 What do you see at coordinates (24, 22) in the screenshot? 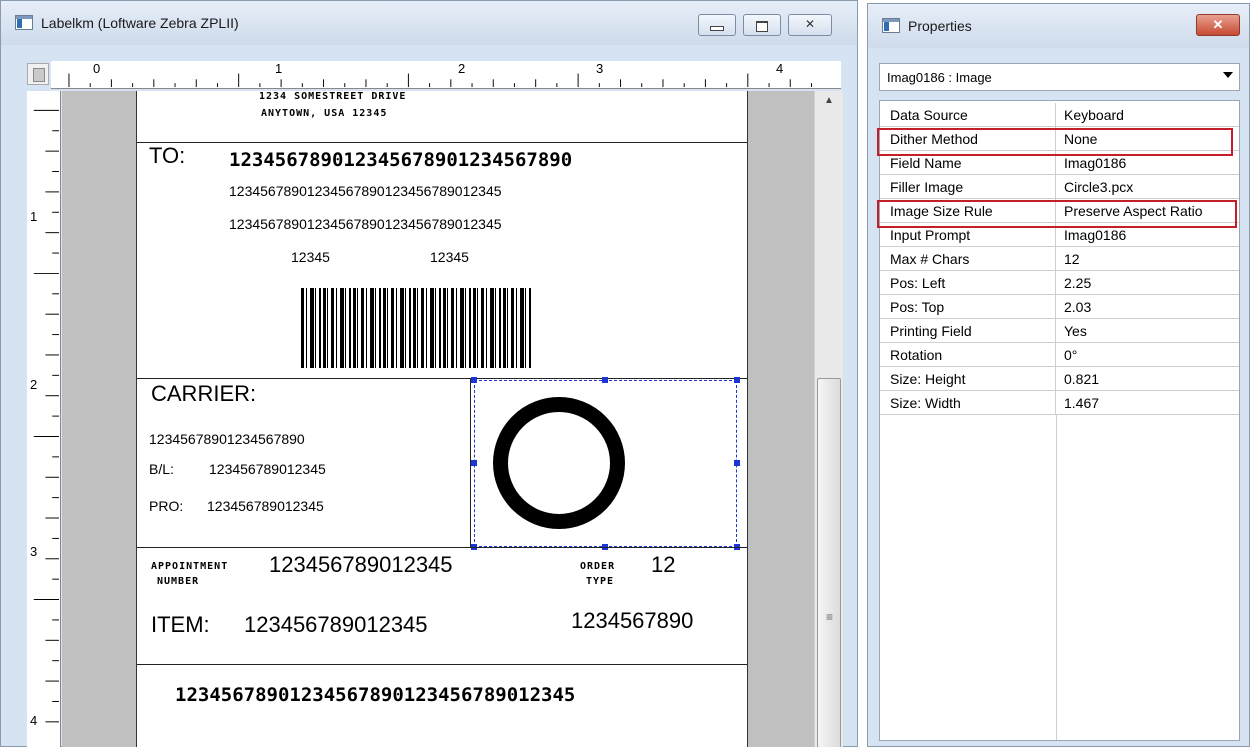
I see `app-icon` at bounding box center [24, 22].